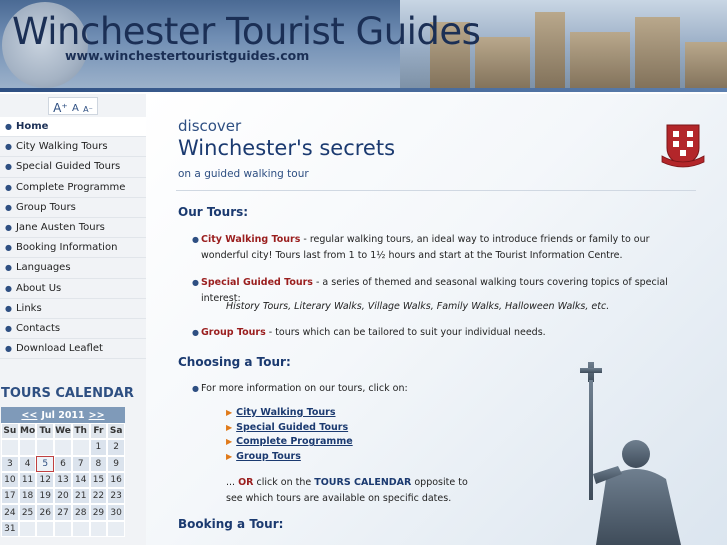  I want to click on site-title: Winchester Tourist Guides, so click(246, 31).